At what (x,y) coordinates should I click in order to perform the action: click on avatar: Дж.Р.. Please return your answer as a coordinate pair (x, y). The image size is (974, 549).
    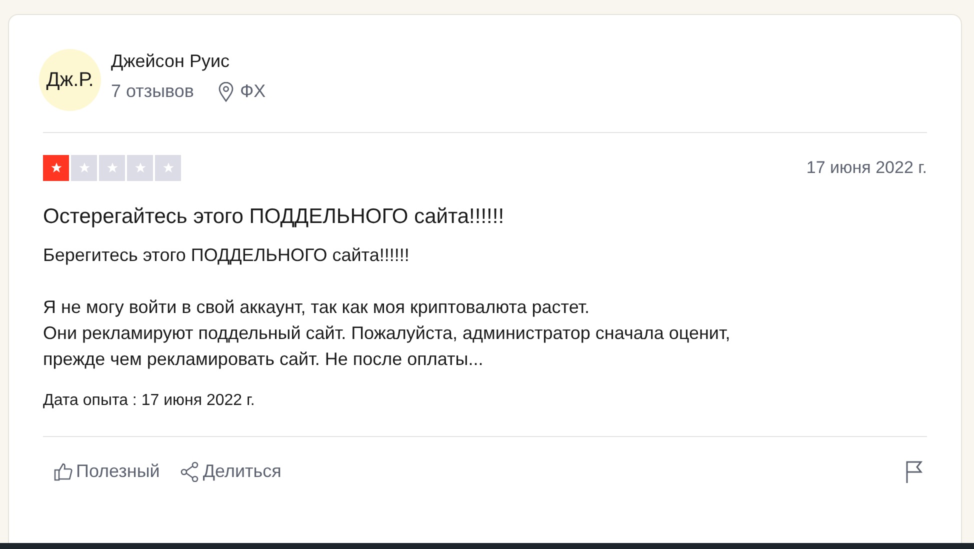
    Looking at the image, I should click on (70, 80).